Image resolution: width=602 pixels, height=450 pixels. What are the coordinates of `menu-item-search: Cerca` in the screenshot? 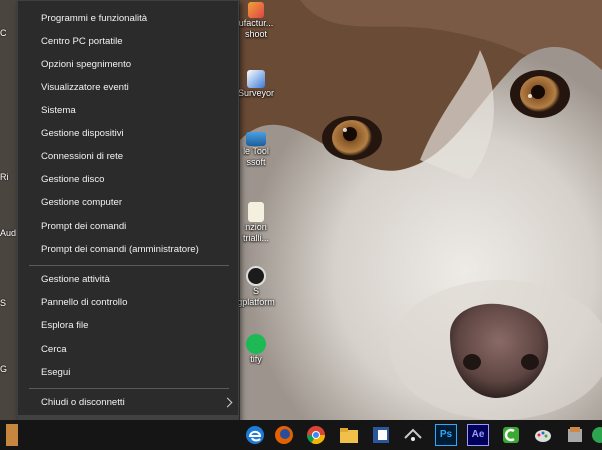 It's located at (128, 350).